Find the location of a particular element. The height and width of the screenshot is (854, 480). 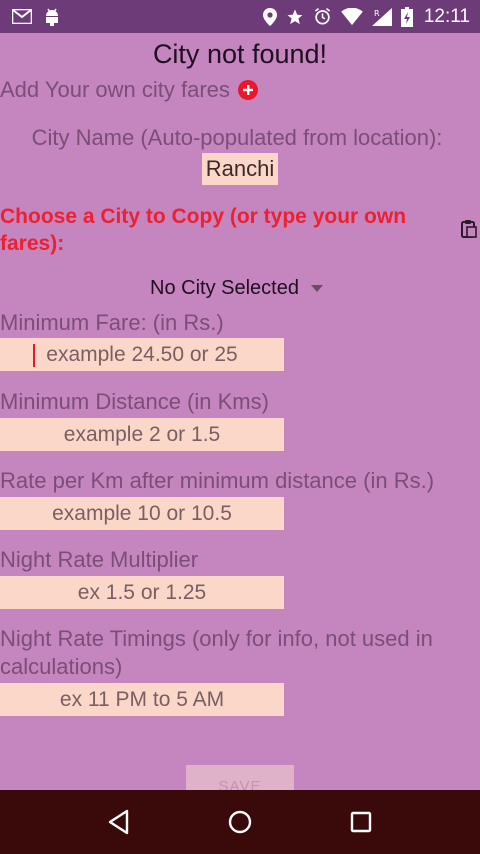

page-title: City not found! is located at coordinates (240, 54).